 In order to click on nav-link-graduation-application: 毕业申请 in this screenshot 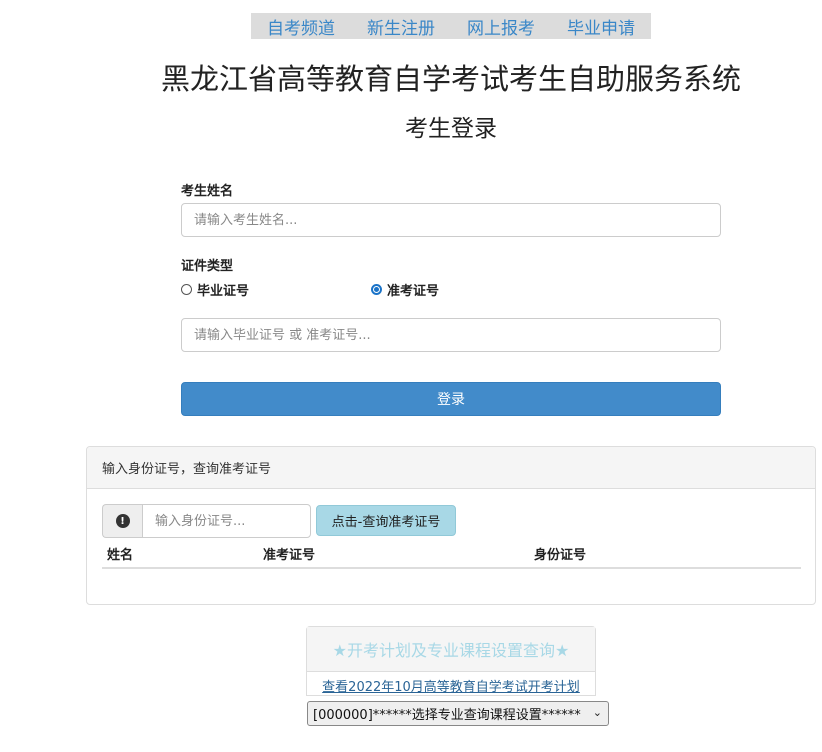, I will do `click(601, 26)`.